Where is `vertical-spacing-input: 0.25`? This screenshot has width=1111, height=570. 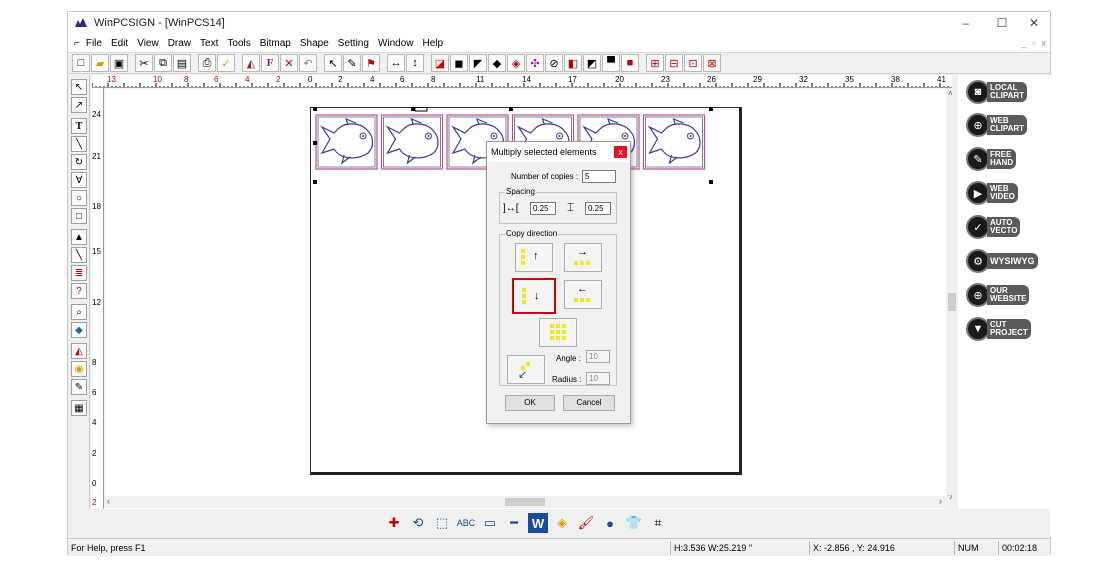 vertical-spacing-input: 0.25 is located at coordinates (598, 208).